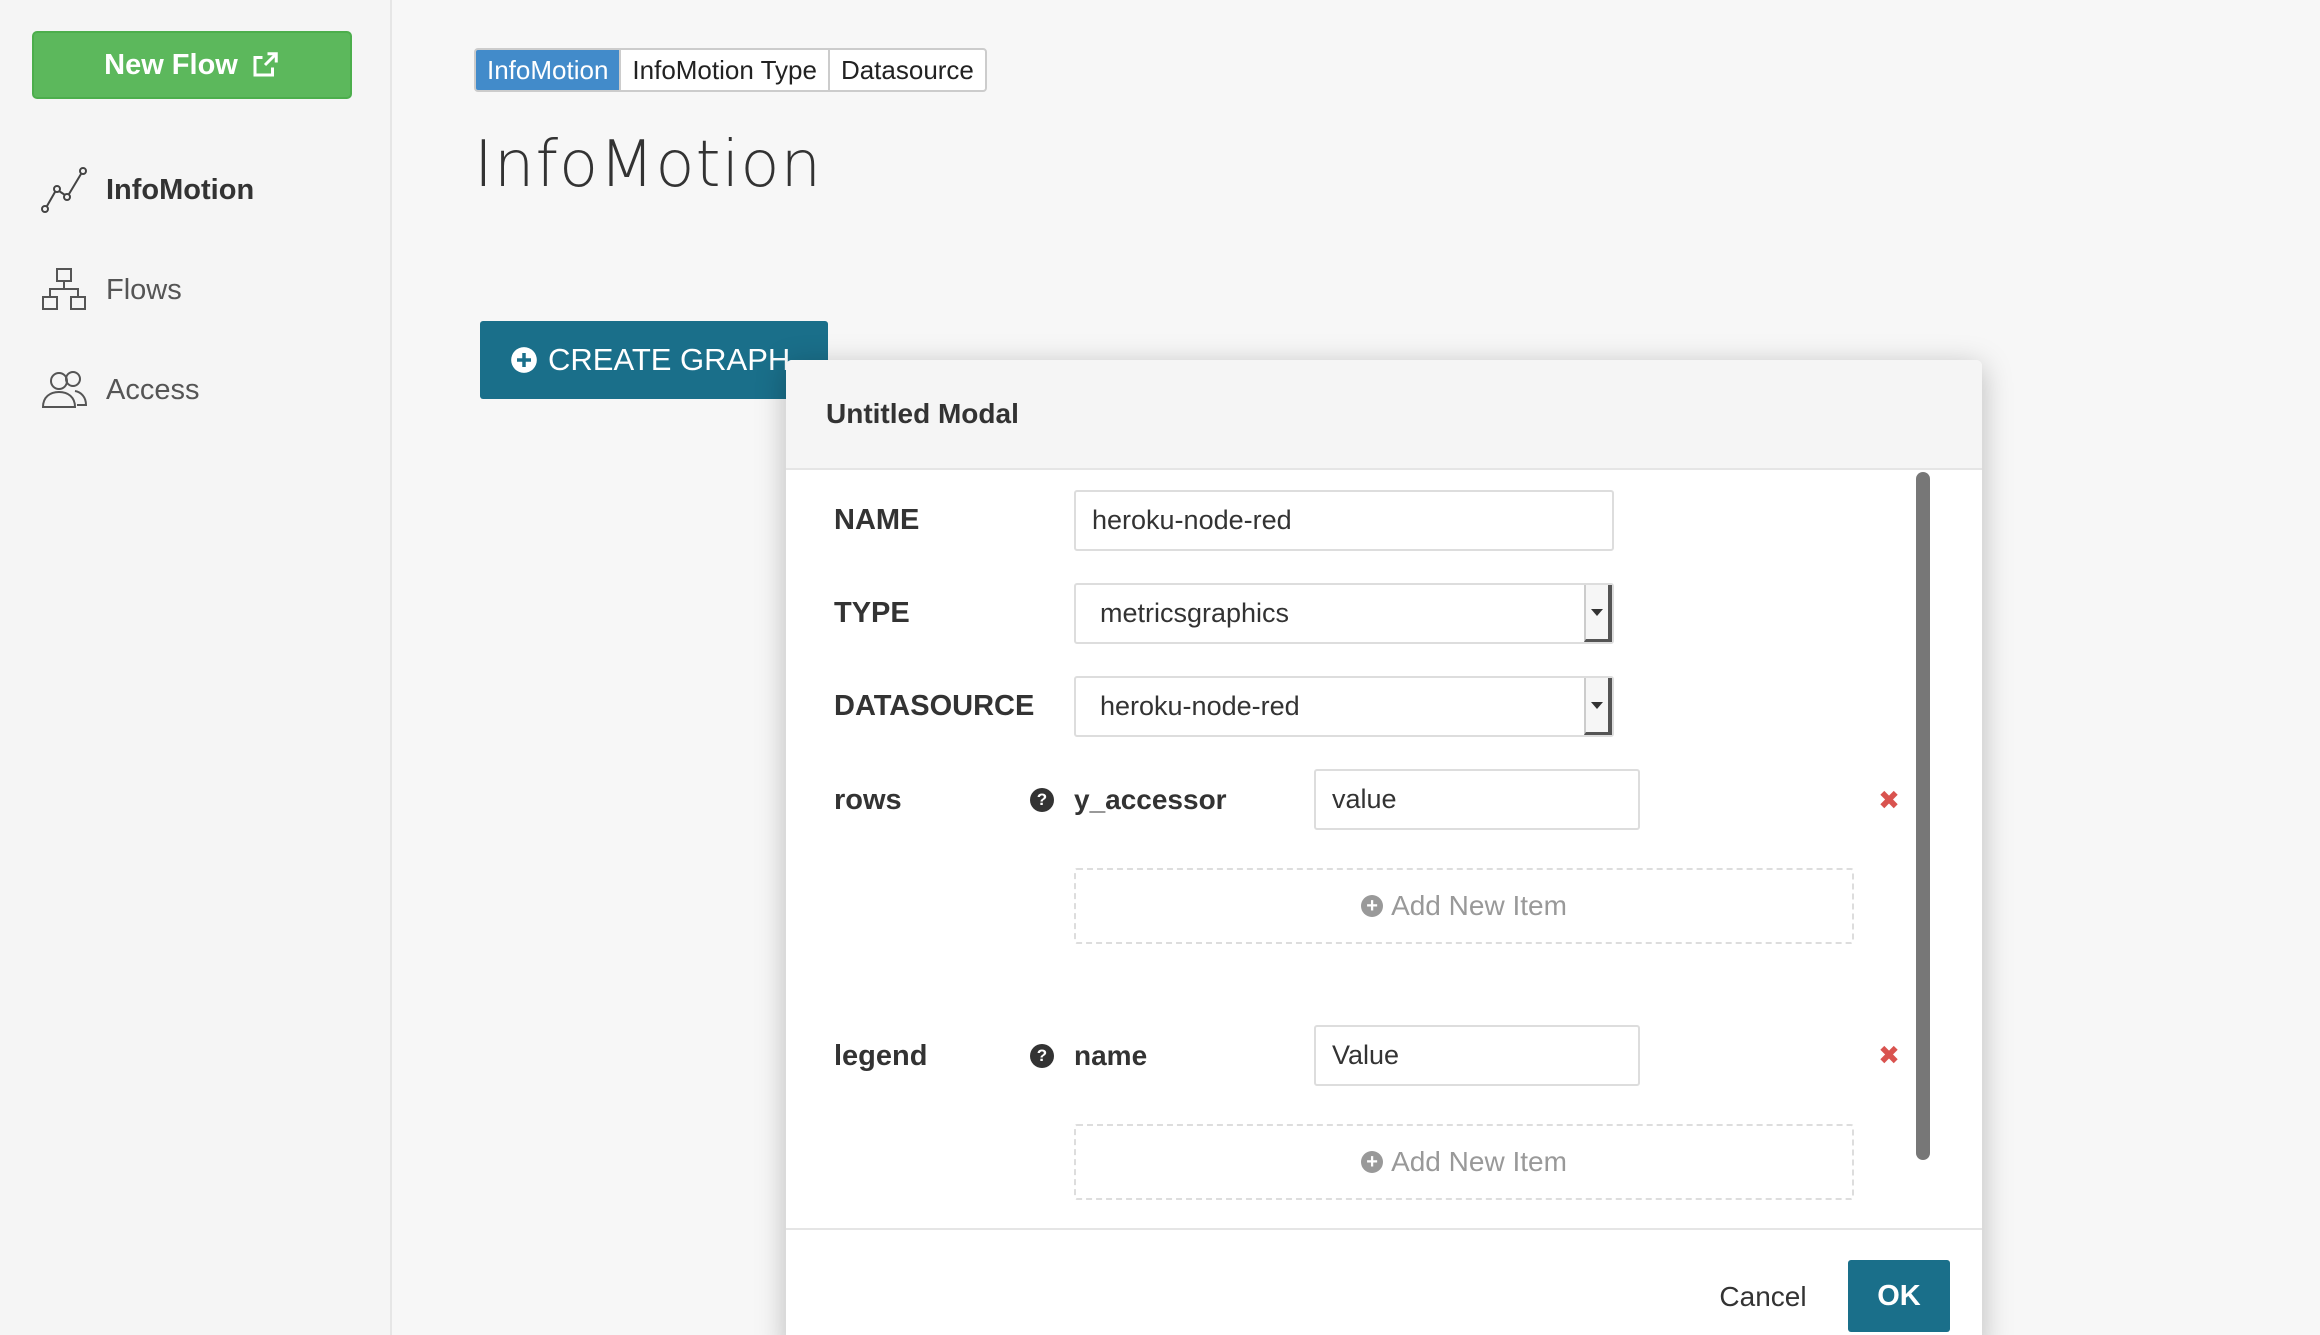 Image resolution: width=2320 pixels, height=1335 pixels. Describe the element at coordinates (265, 64) in the screenshot. I see `external-link-icon` at that location.